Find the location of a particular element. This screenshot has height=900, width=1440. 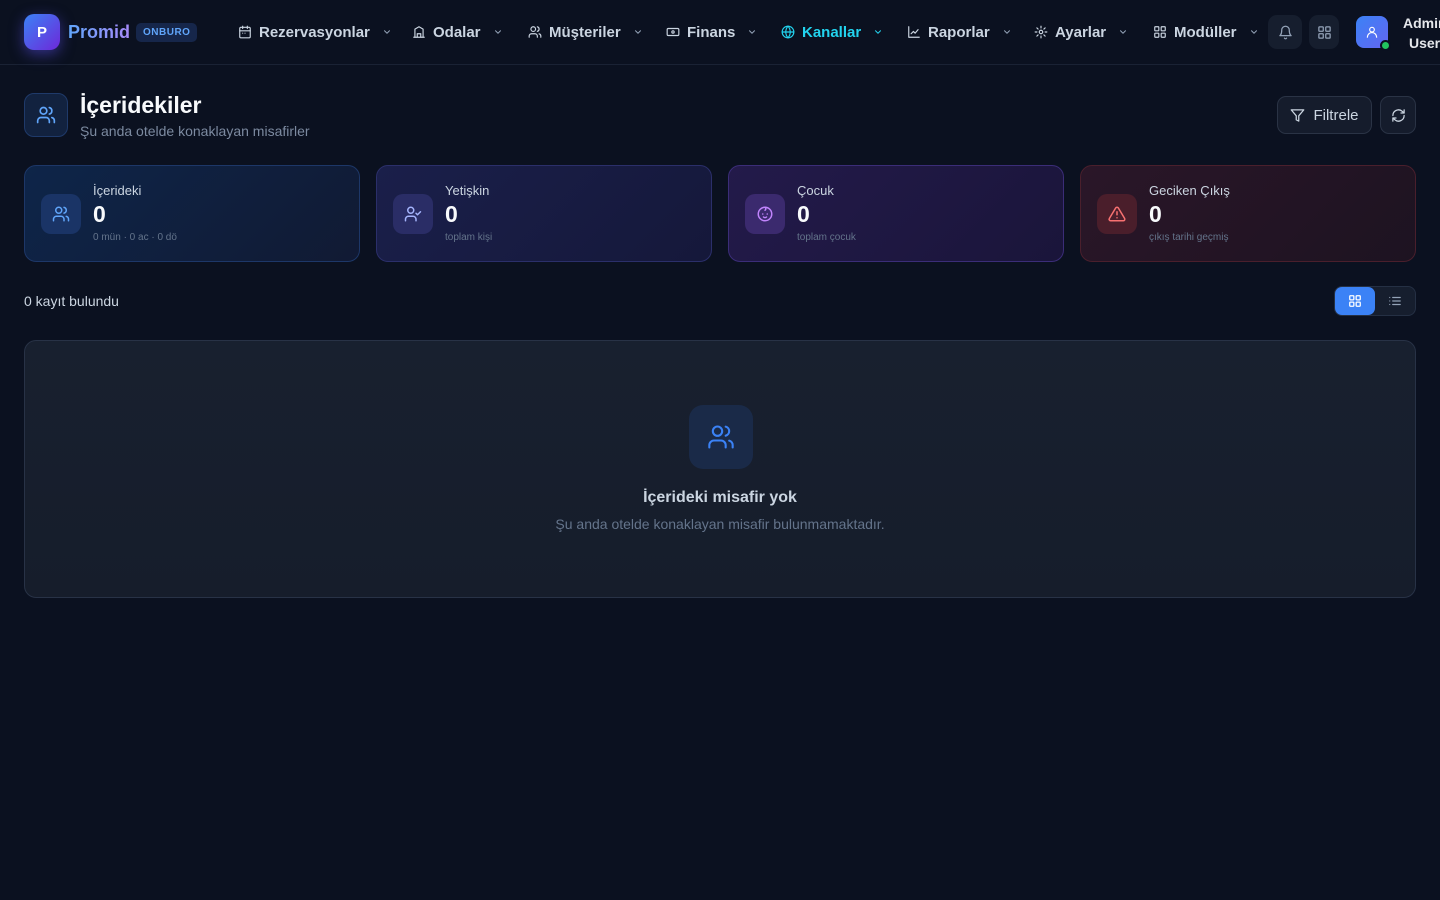

stat-note: çıkış tarihi geçmiş is located at coordinates (1189, 237).